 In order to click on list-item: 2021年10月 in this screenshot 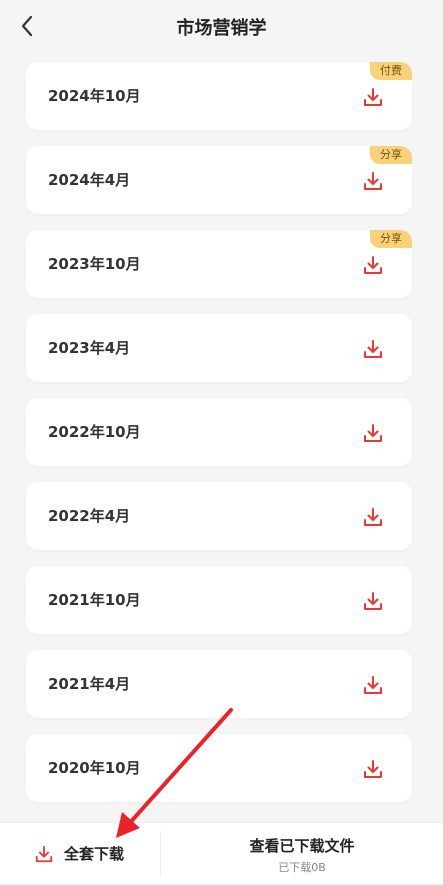, I will do `click(219, 600)`.